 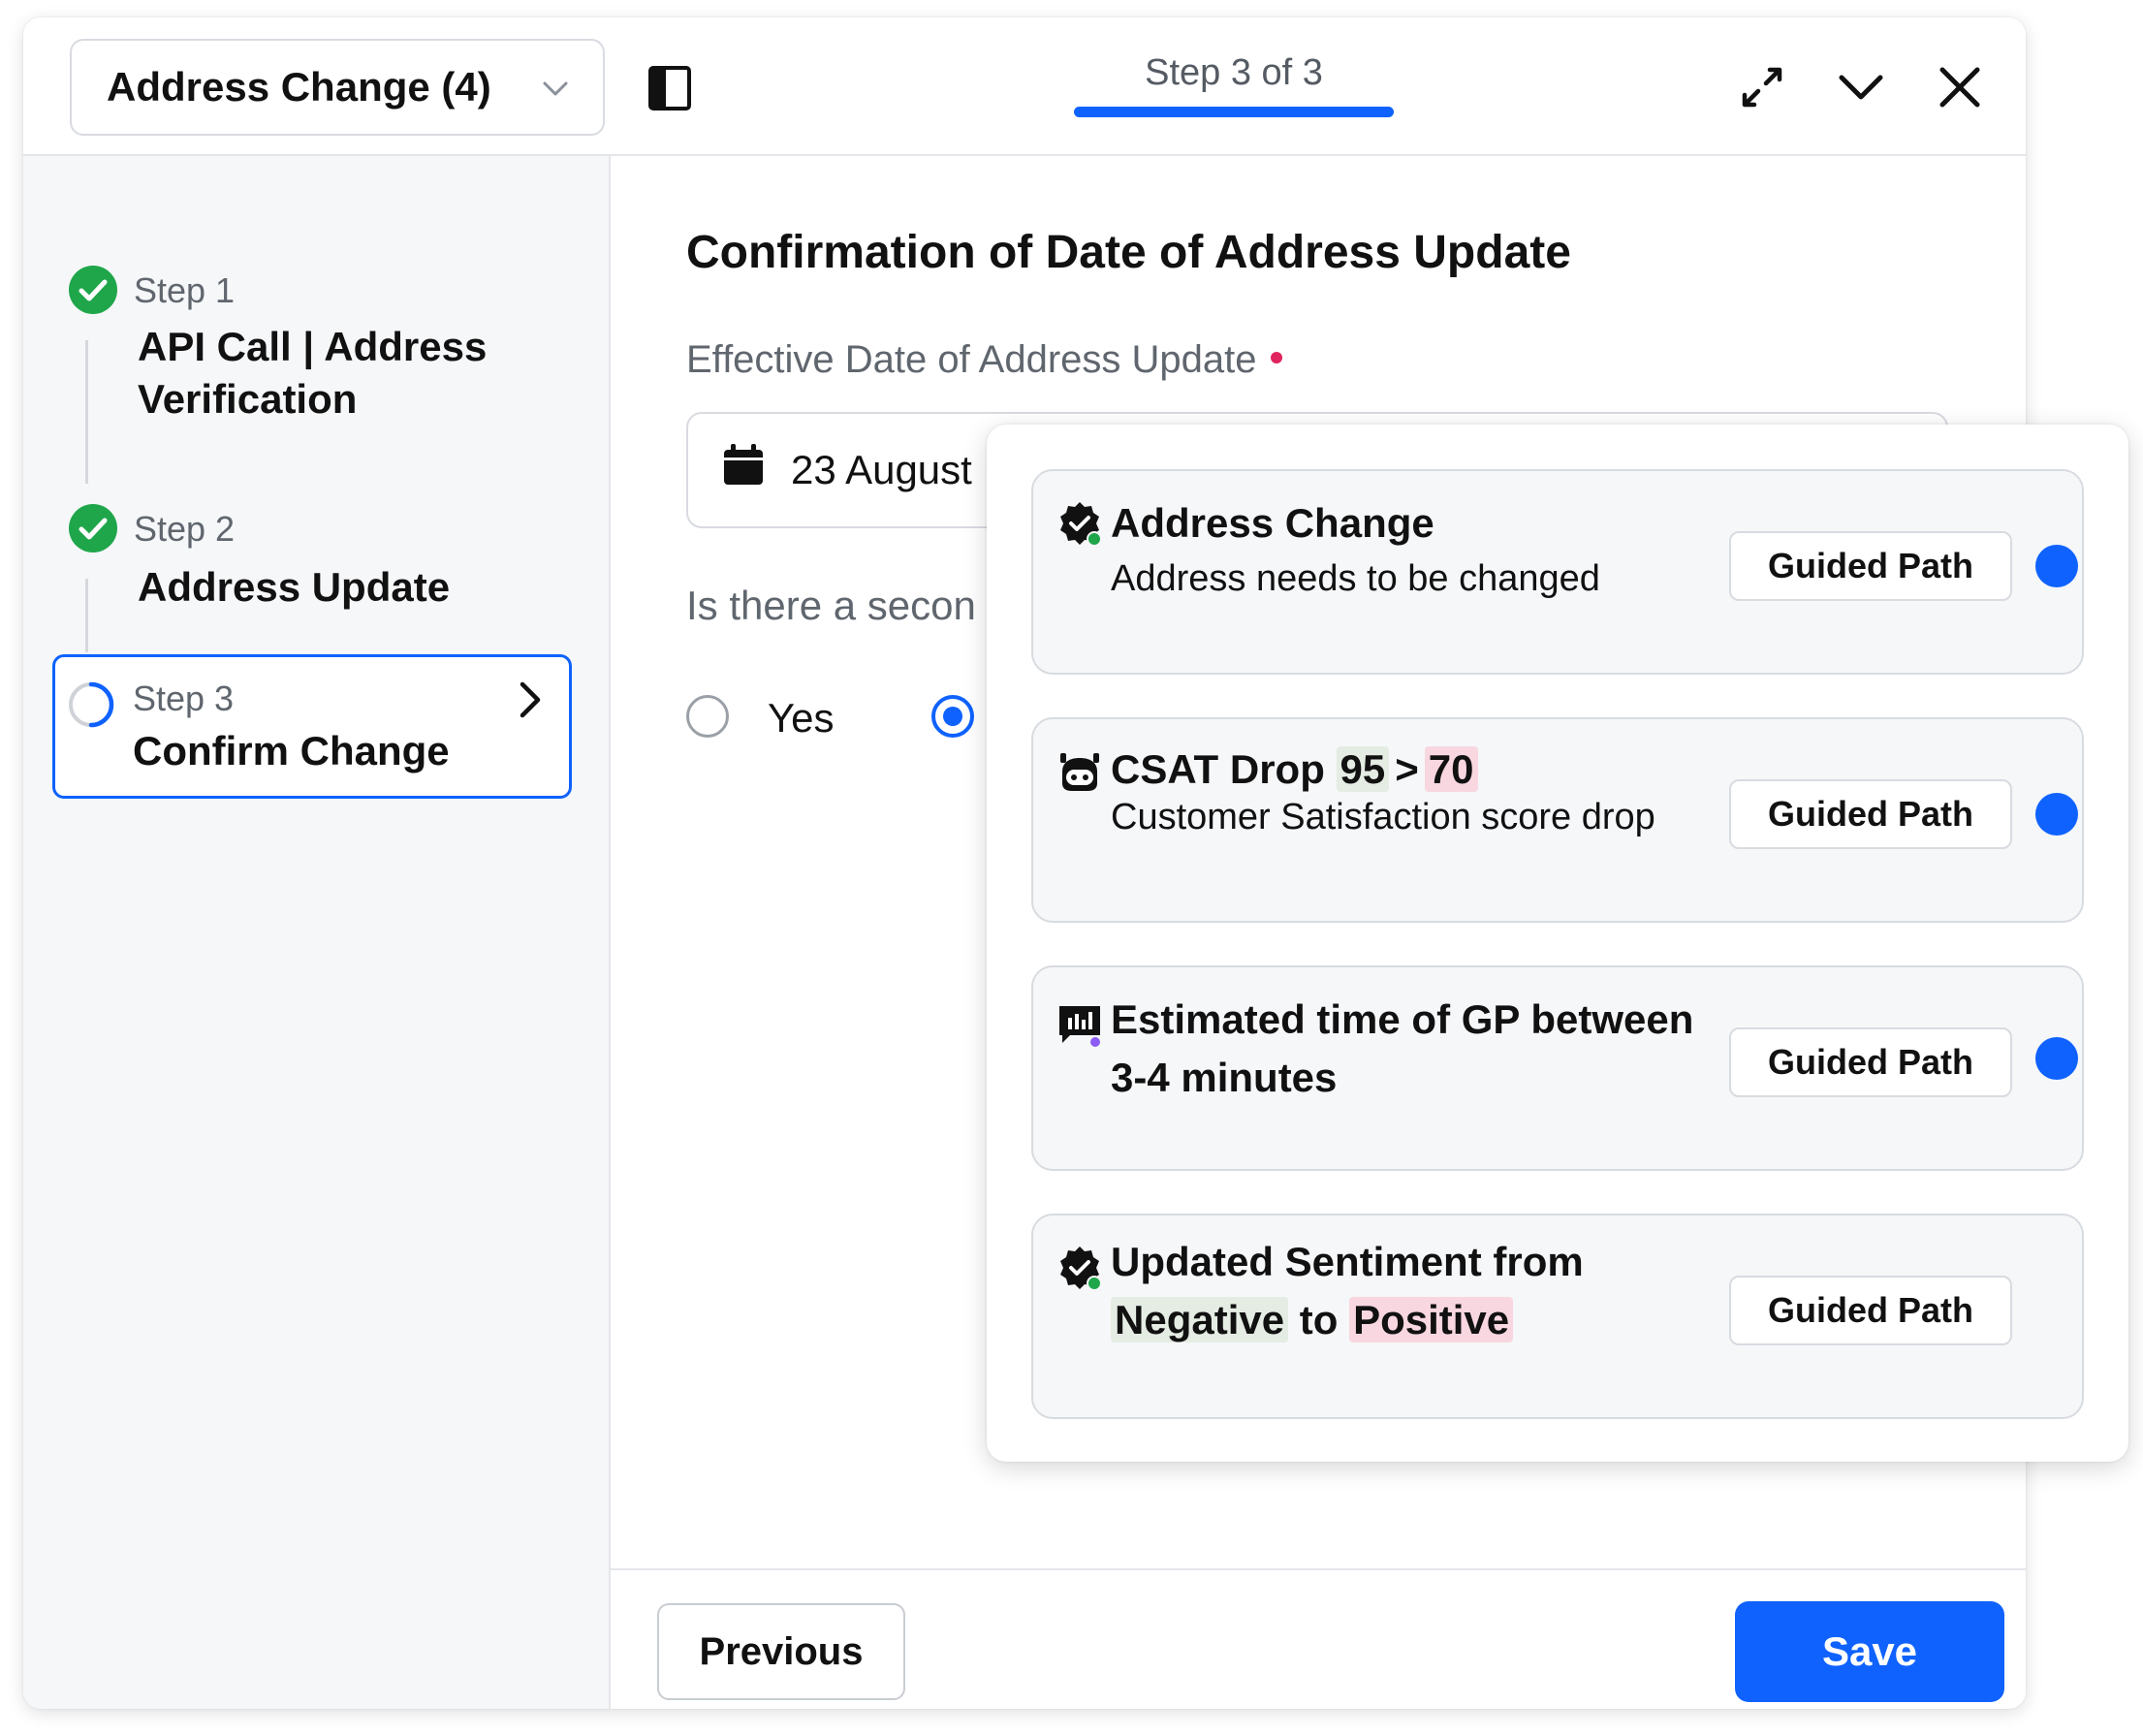 I want to click on case-selector-dropdown: Address Change (4), so click(x=337, y=87).